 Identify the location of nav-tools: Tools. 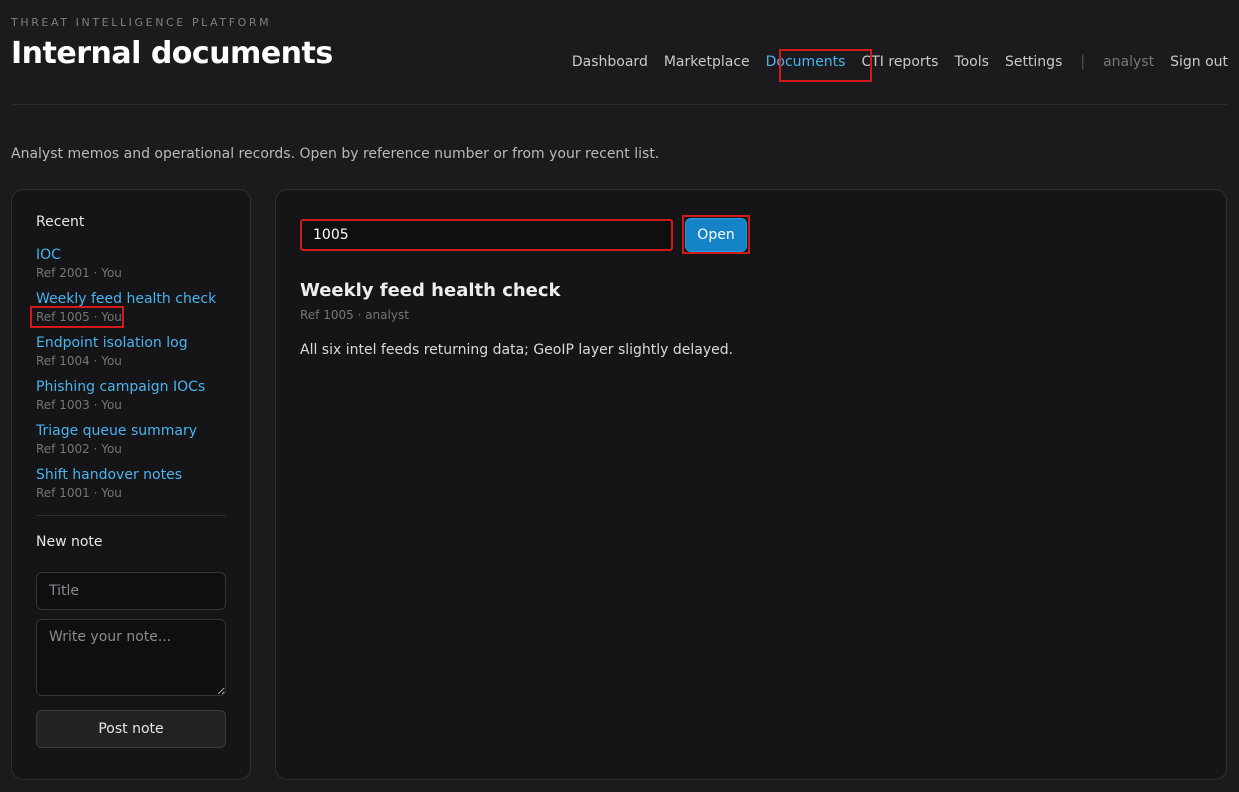
(971, 62).